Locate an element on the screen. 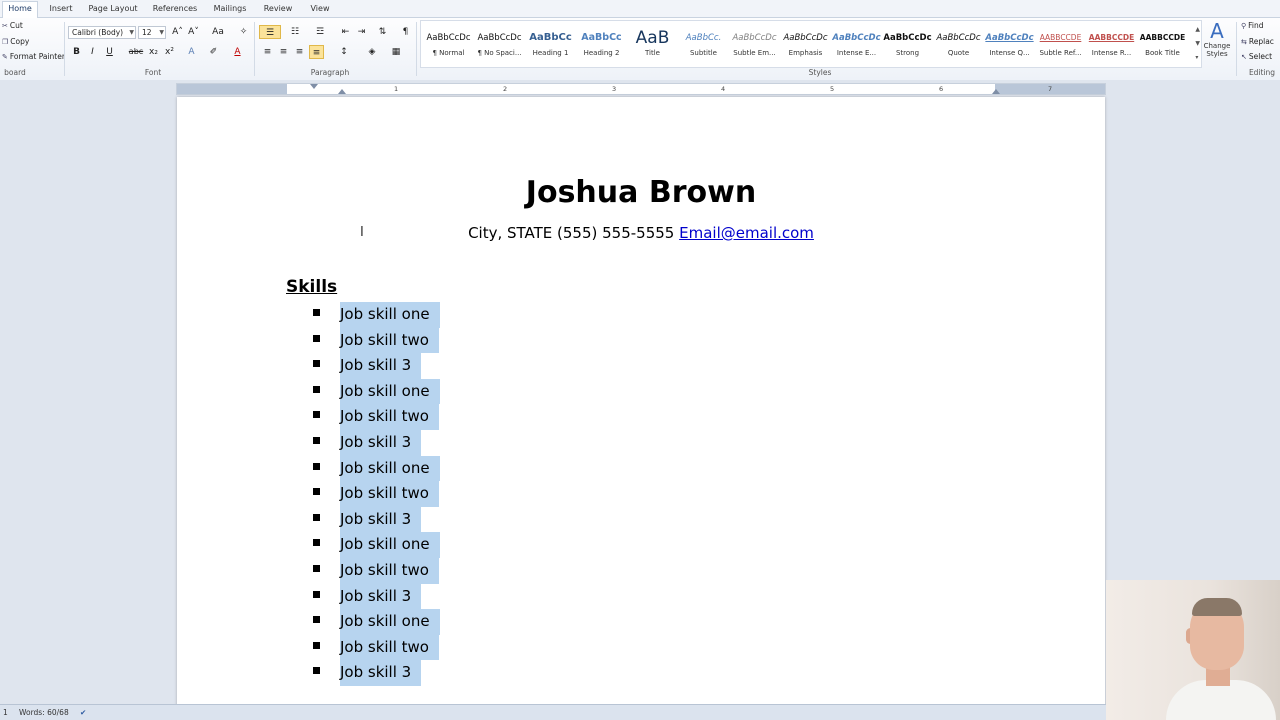 The width and height of the screenshot is (1280, 720). text-effects-icon: A is located at coordinates (191, 52).